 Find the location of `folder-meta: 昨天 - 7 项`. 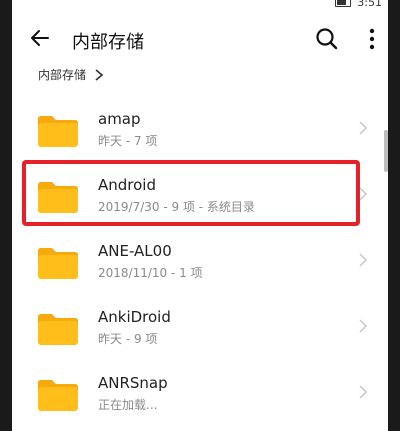

folder-meta: 昨天 - 7 项 is located at coordinates (128, 141).